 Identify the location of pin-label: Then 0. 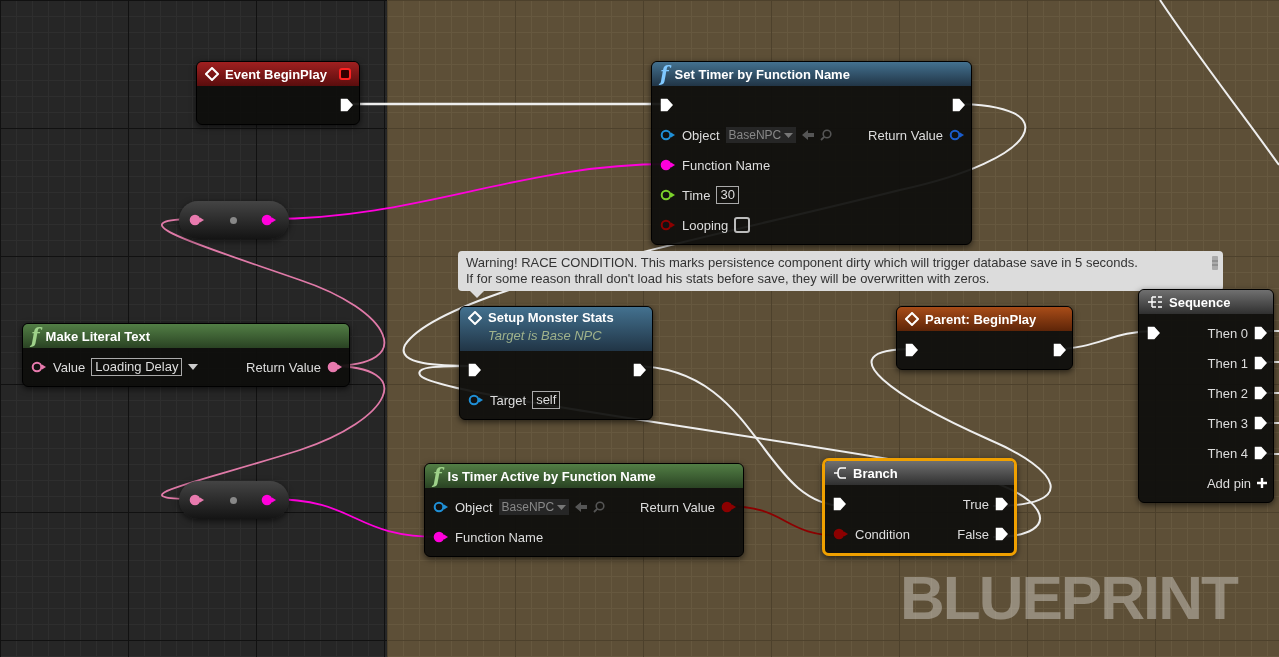
(1227, 333).